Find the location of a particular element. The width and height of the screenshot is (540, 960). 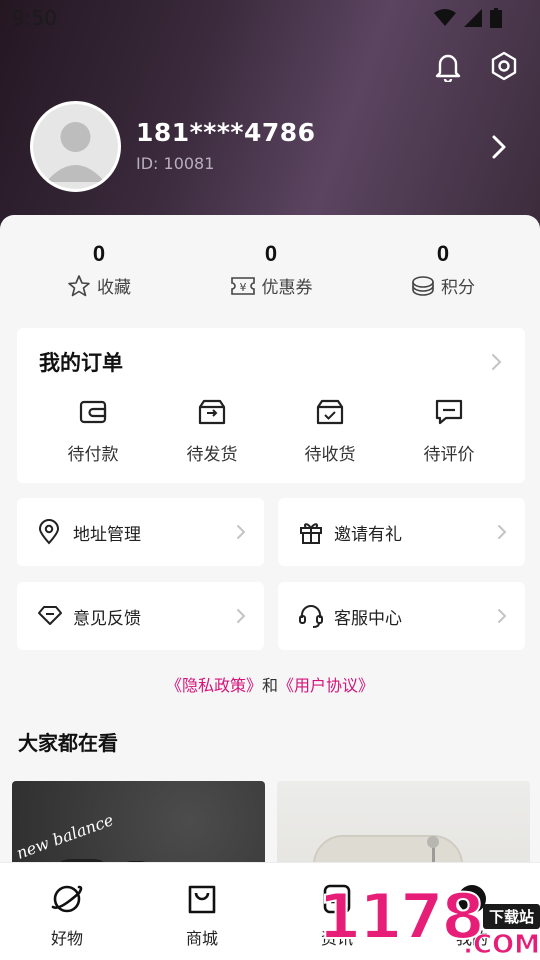

signal-icon is located at coordinates (473, 18).